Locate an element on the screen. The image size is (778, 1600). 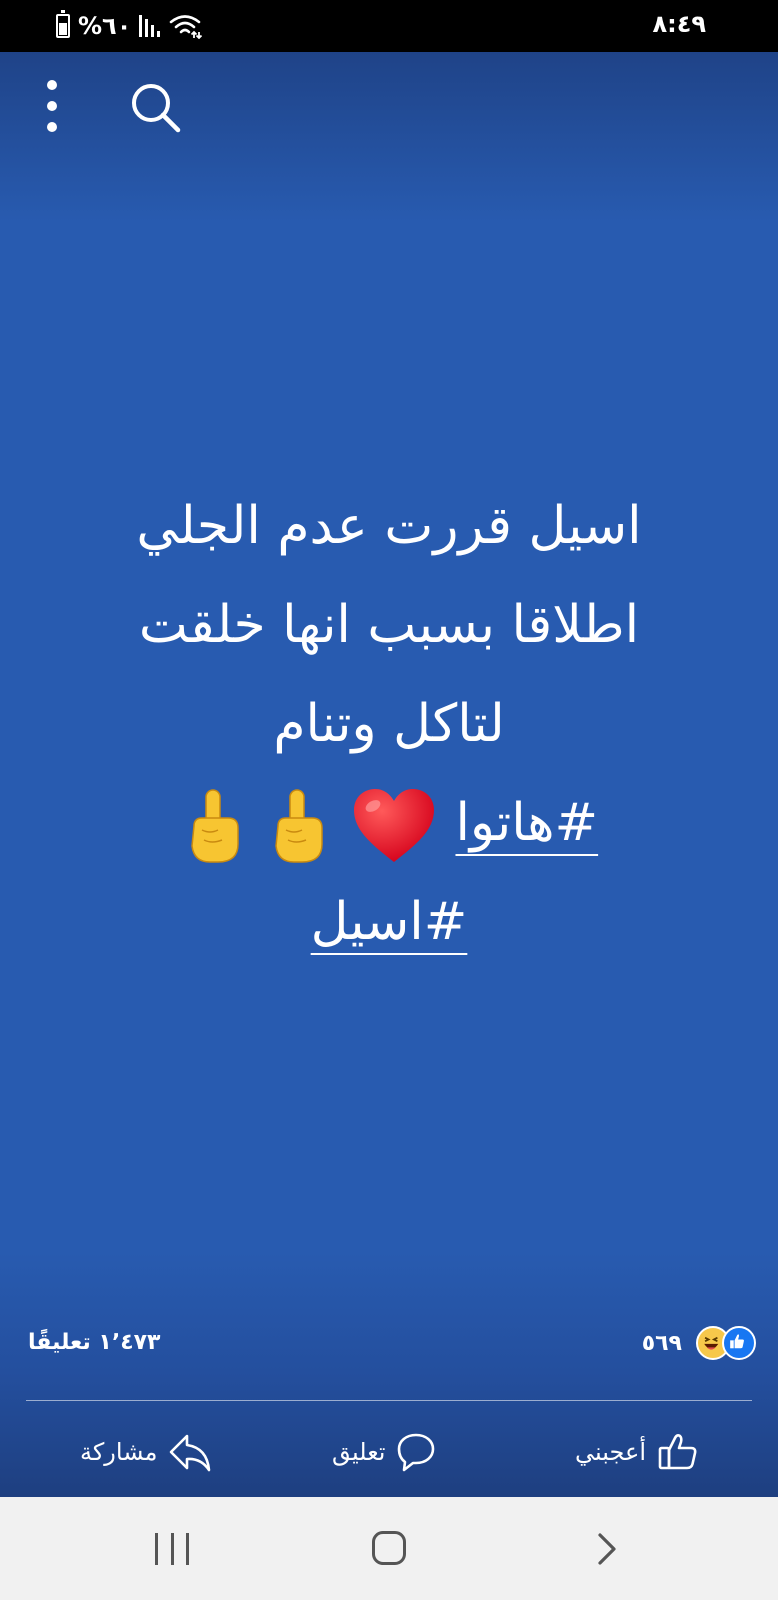
back-icon is located at coordinates (607, 1549).